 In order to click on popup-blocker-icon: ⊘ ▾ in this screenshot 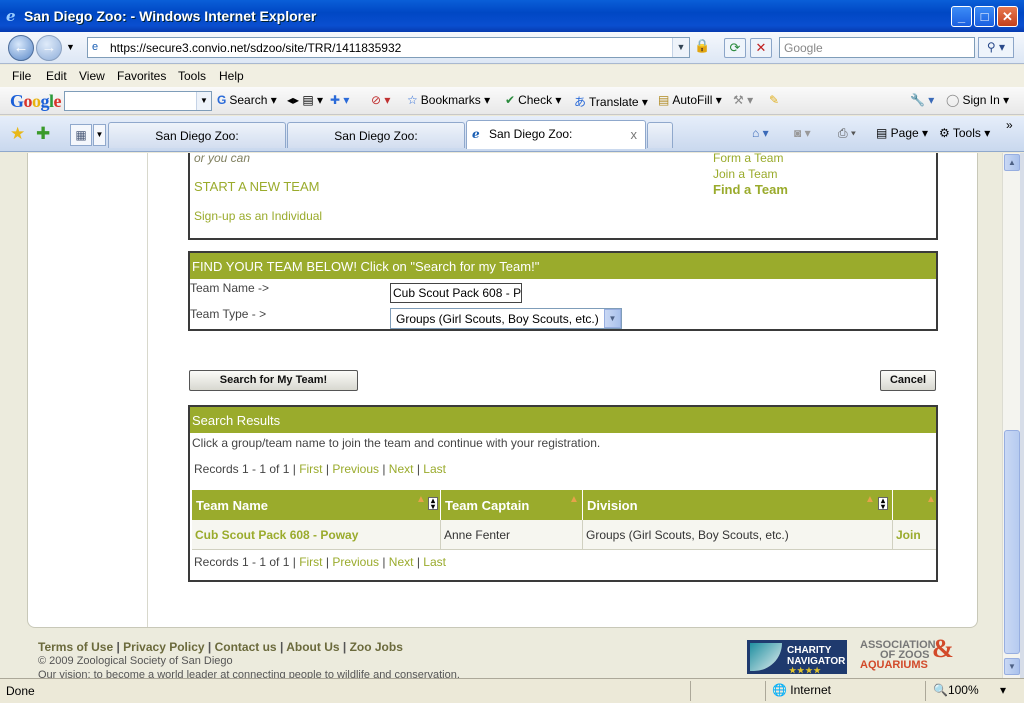, I will do `click(380, 100)`.